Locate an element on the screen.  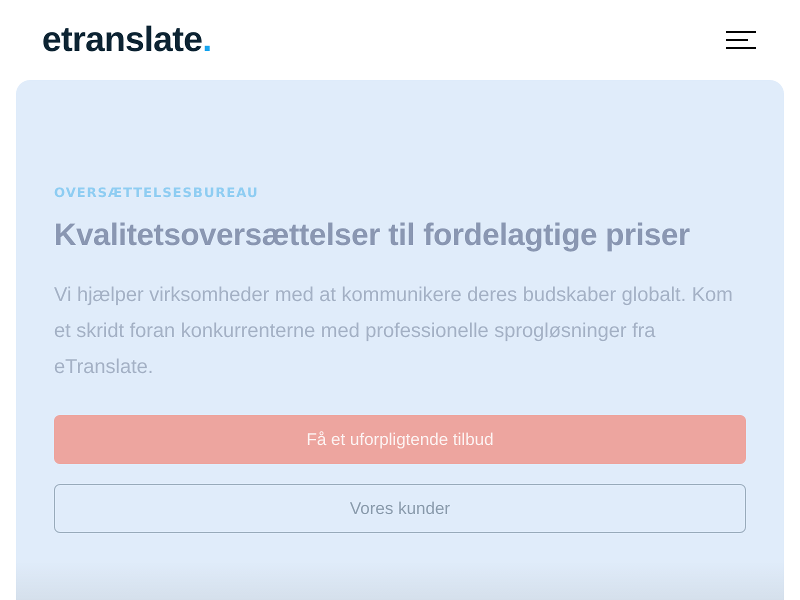
hero-description: Vi hjælper virksomheder med at kommunikere deres budskaber globalt. Kom et skridt foran konkurrenterne med professionelle sprogløsninger fra eTranslate. is located at coordinates (394, 331).